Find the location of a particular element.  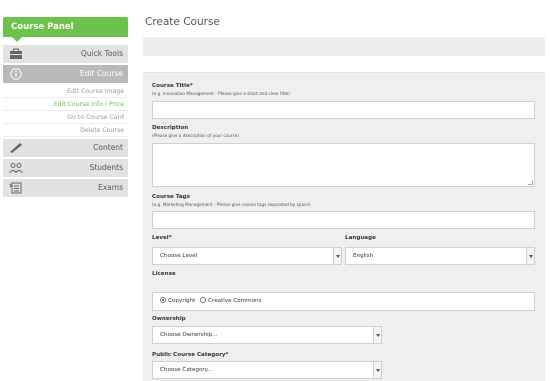

toolbox-icon is located at coordinates (16, 53).